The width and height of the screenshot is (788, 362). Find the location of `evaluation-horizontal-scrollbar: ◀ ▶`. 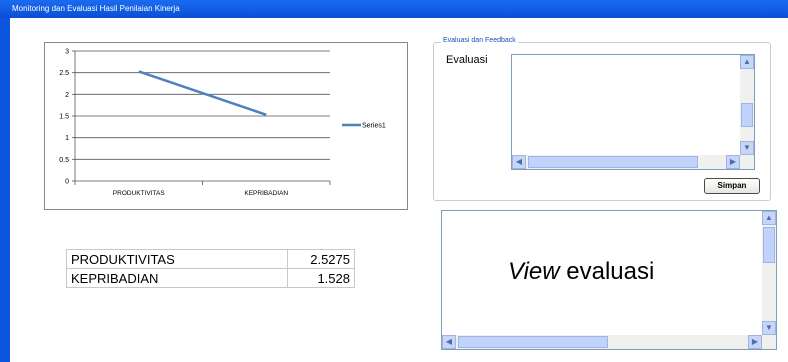

evaluation-horizontal-scrollbar: ◀ ▶ is located at coordinates (633, 162).